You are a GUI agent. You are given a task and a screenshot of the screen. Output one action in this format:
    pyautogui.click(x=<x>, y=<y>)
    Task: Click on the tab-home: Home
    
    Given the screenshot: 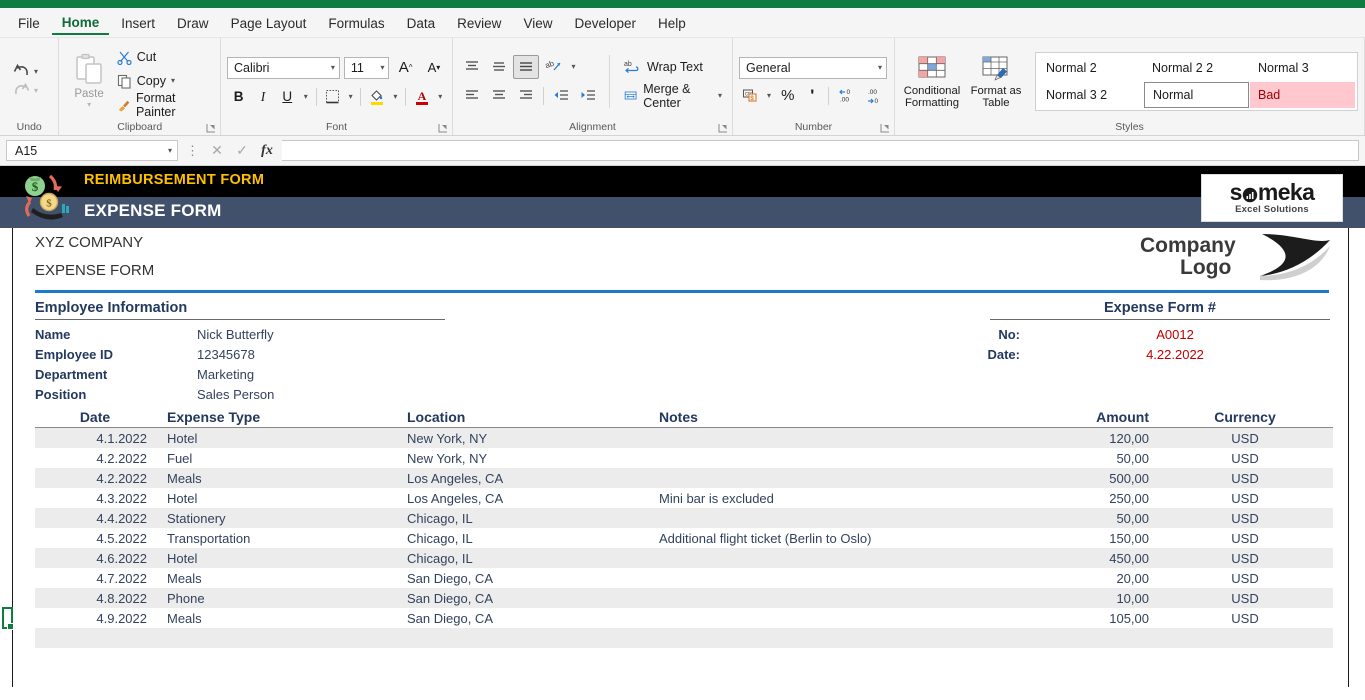 What is the action you would take?
    pyautogui.click(x=80, y=23)
    